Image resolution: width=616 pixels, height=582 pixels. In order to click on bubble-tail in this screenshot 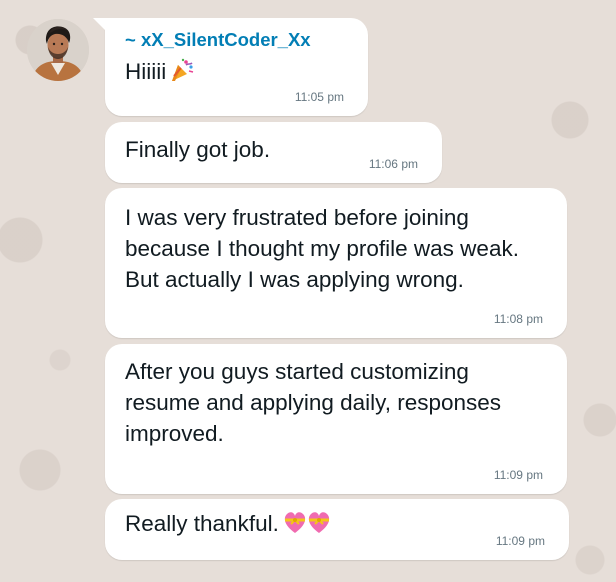, I will do `click(99, 24)`.